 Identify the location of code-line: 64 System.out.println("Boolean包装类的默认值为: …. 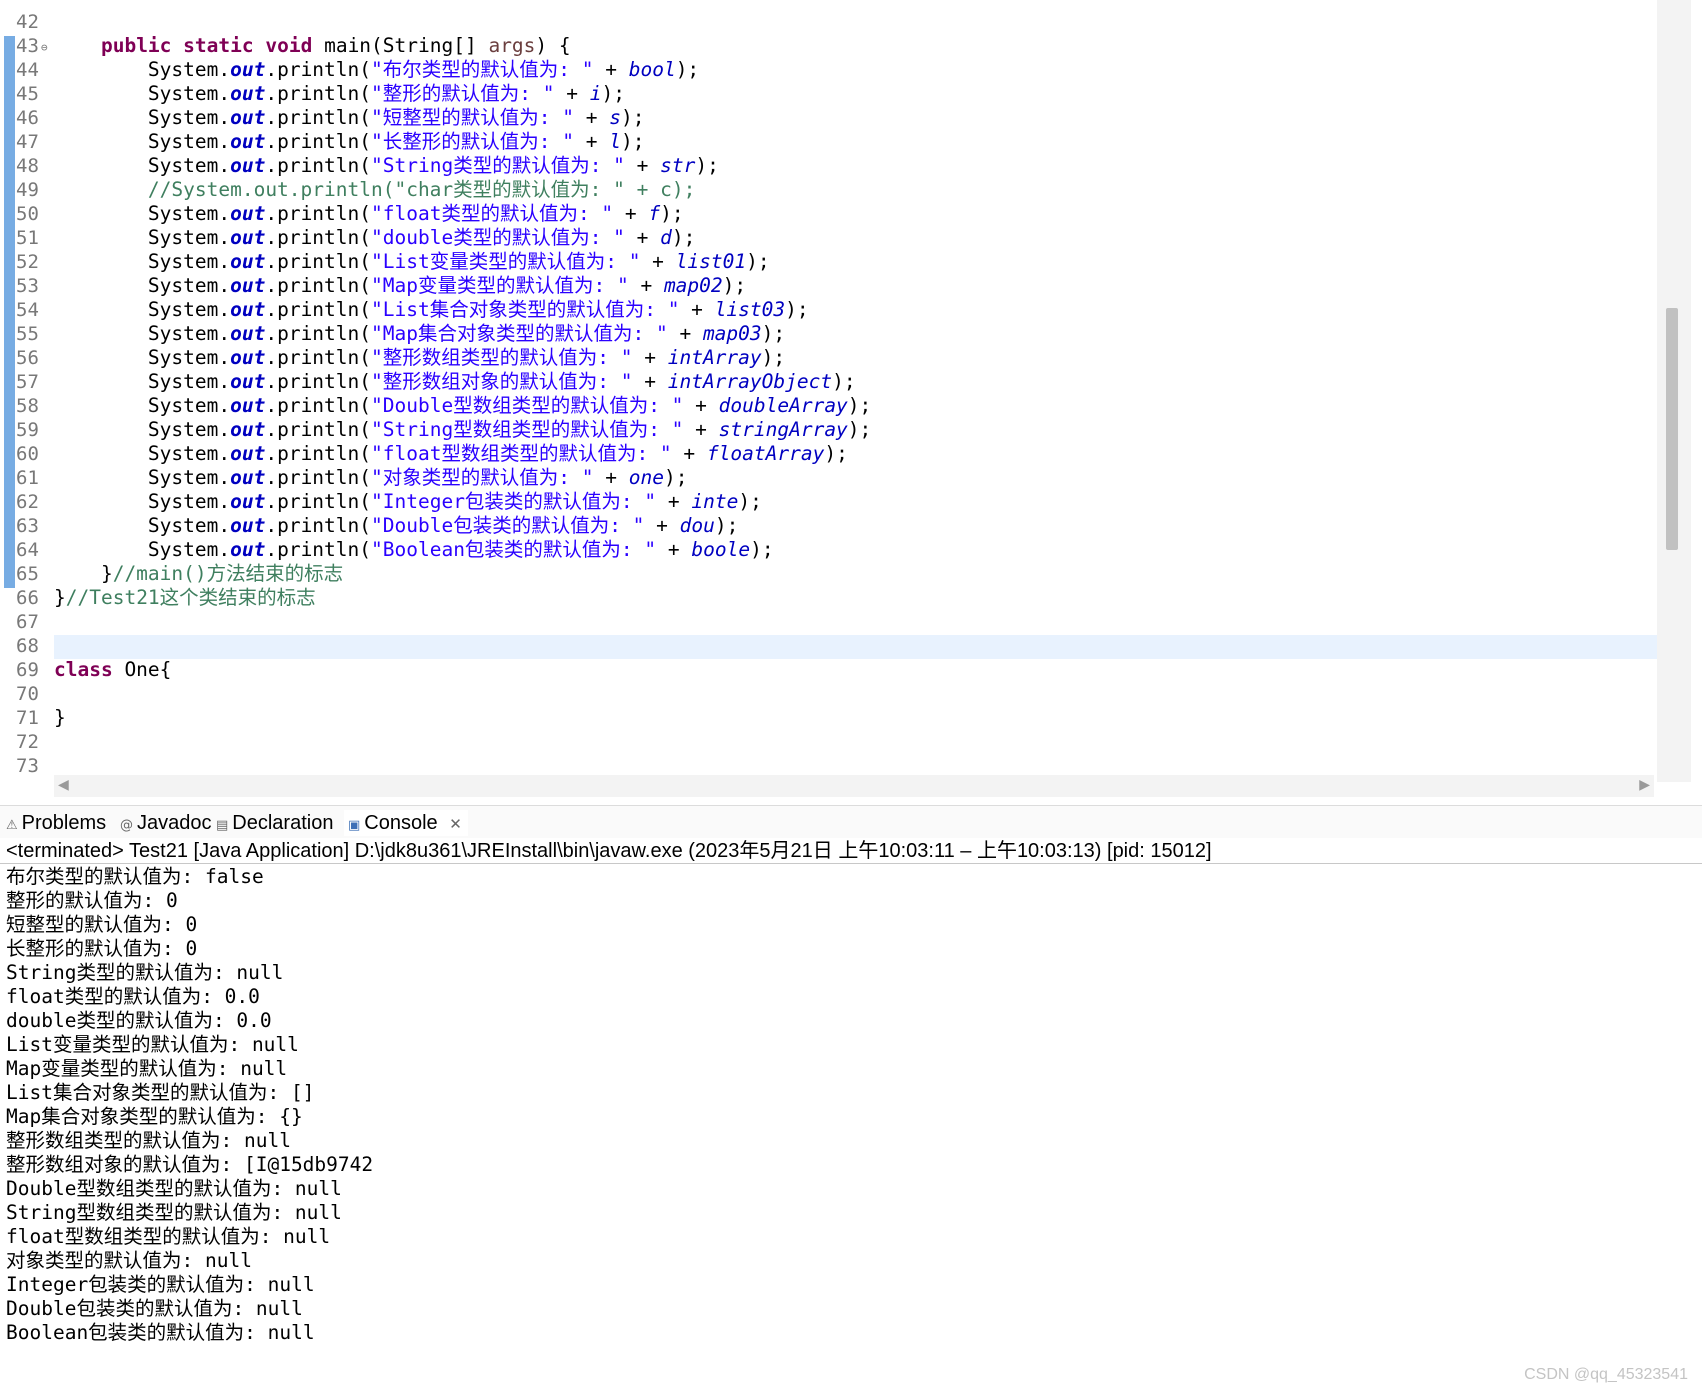
(827, 550).